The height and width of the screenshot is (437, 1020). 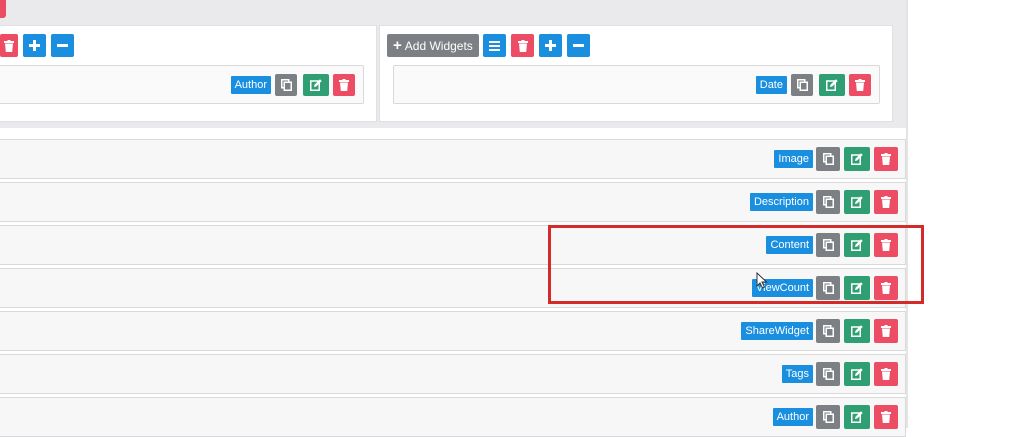 What do you see at coordinates (736, 264) in the screenshot?
I see `highlight-box` at bounding box center [736, 264].